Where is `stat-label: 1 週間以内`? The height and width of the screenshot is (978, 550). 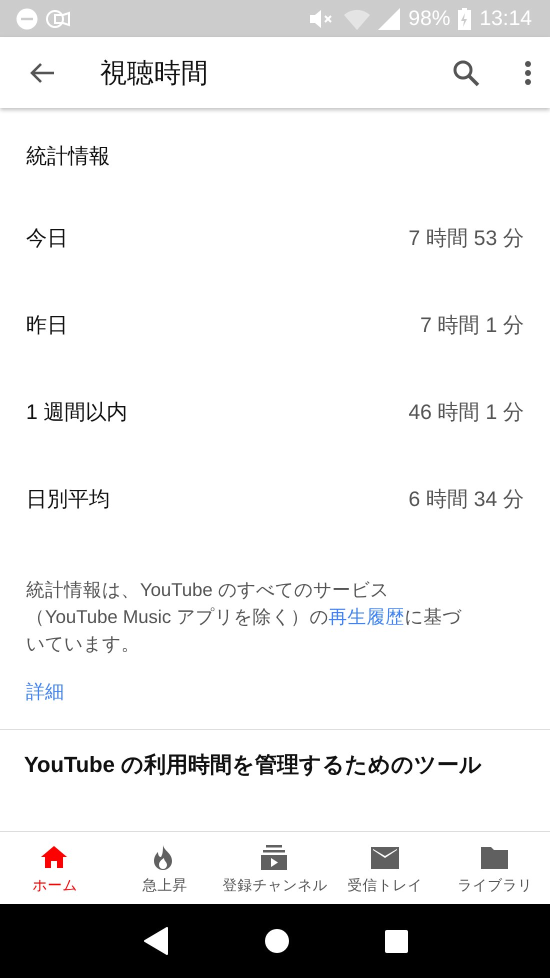
stat-label: 1 週間以内 is located at coordinates (77, 413).